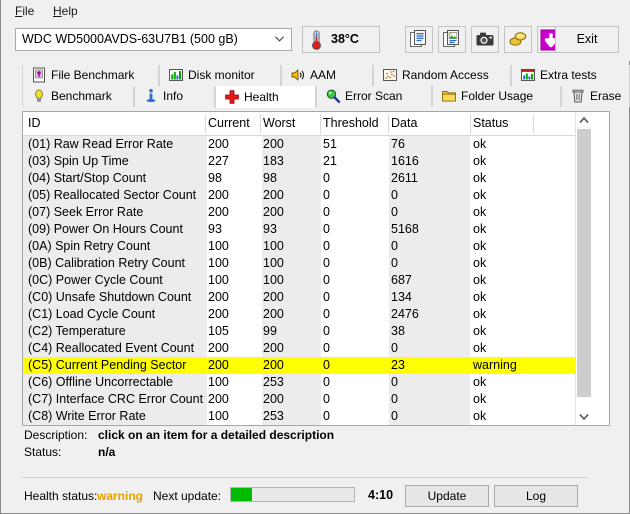 The image size is (630, 514). I want to click on scroll-up-button, so click(584, 120).